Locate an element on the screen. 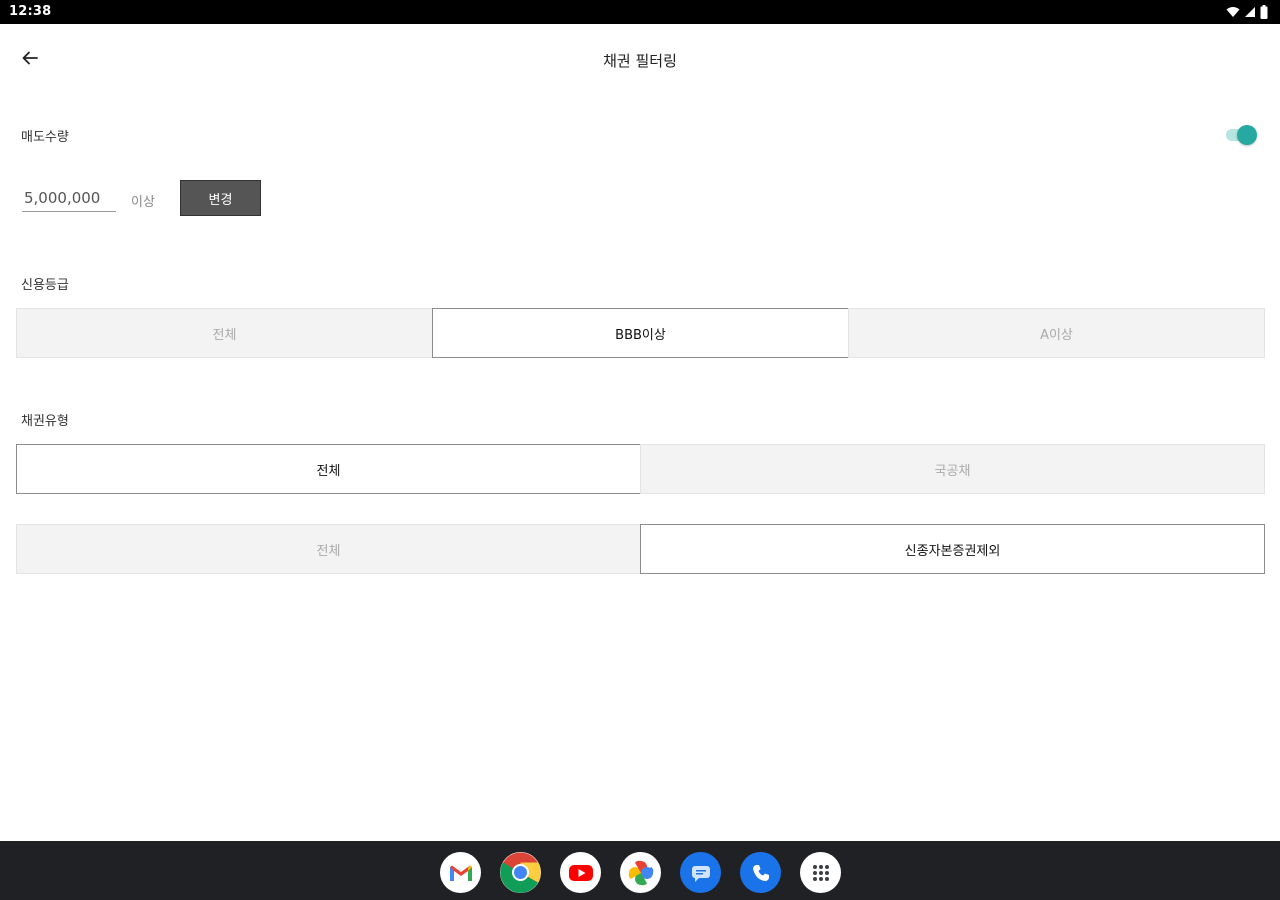 This screenshot has width=1280, height=900. status-icons is located at coordinates (1247, 12).